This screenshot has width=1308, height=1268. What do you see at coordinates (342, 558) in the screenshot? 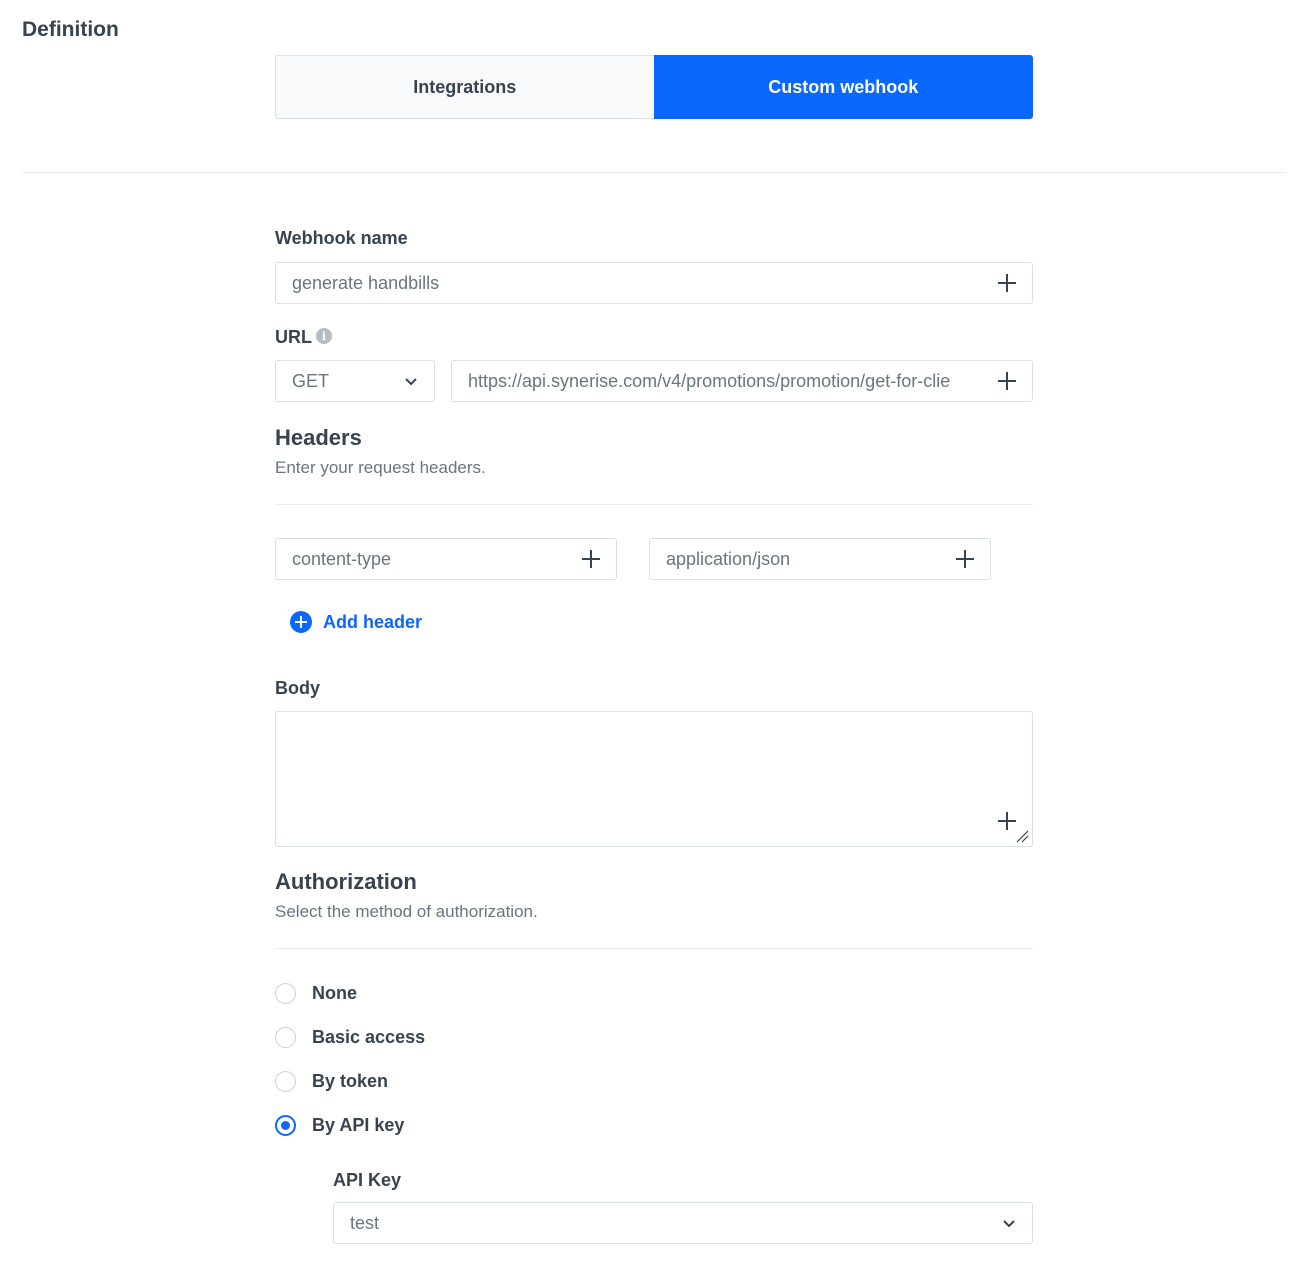
I see `header-key-value: content-type` at bounding box center [342, 558].